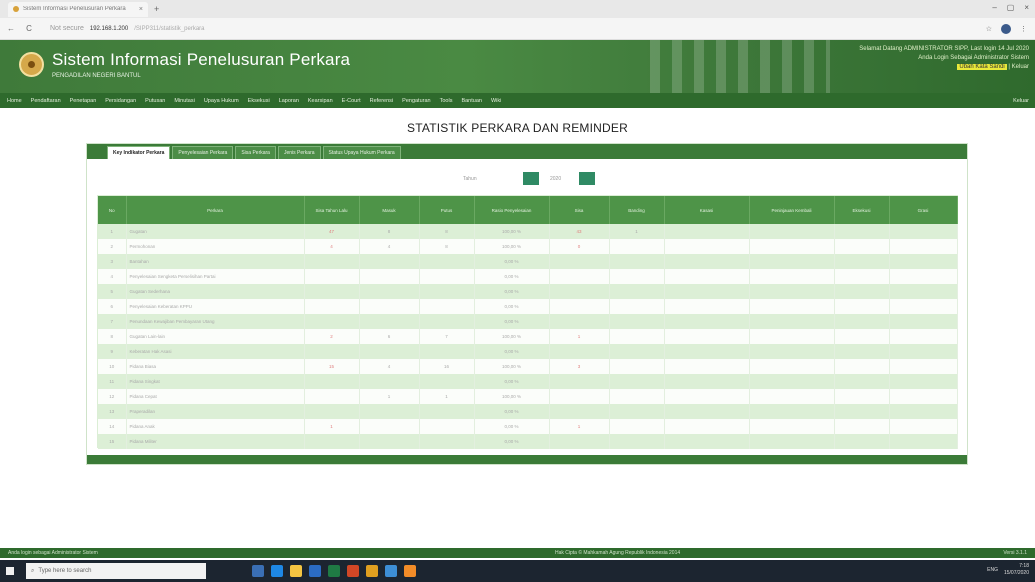 The width and height of the screenshot is (1035, 582). What do you see at coordinates (141, 9) in the screenshot?
I see `tab-close-icon: ×` at bounding box center [141, 9].